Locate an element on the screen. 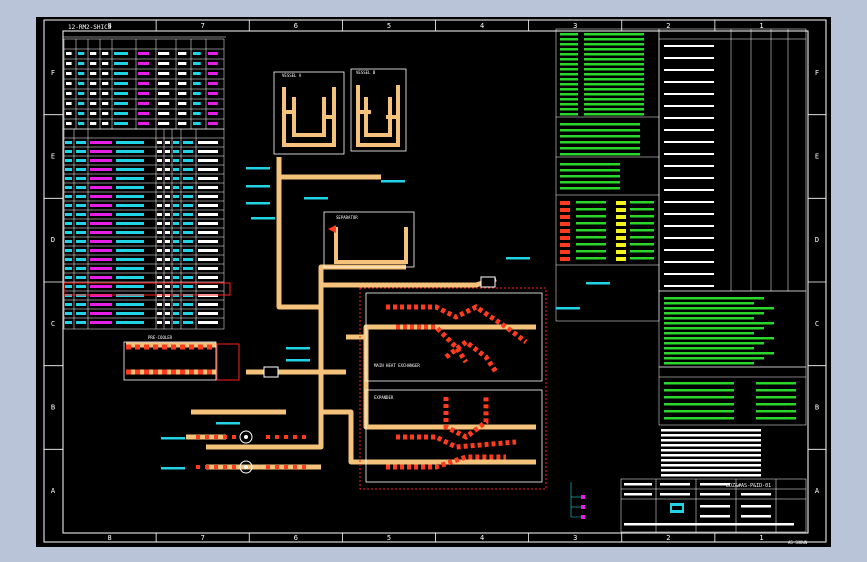 The width and height of the screenshot is (867, 562). bottom-legend-marks is located at coordinates (583, 507).